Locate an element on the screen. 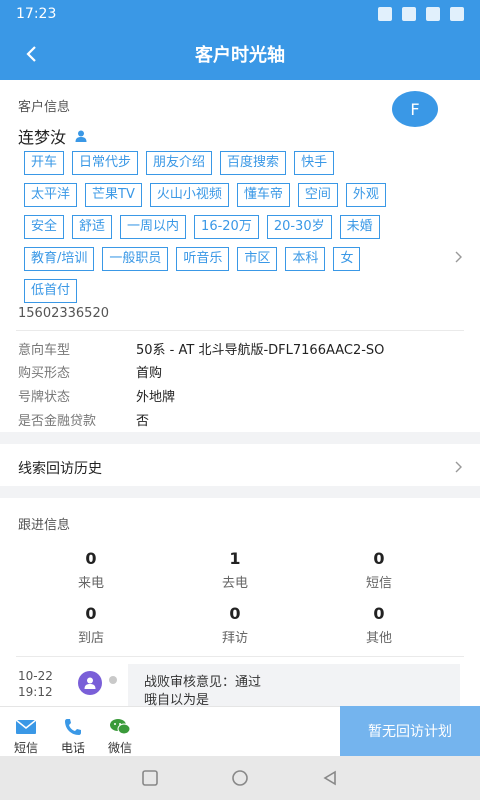 The image size is (480, 800). signal-icon is located at coordinates (433, 14).